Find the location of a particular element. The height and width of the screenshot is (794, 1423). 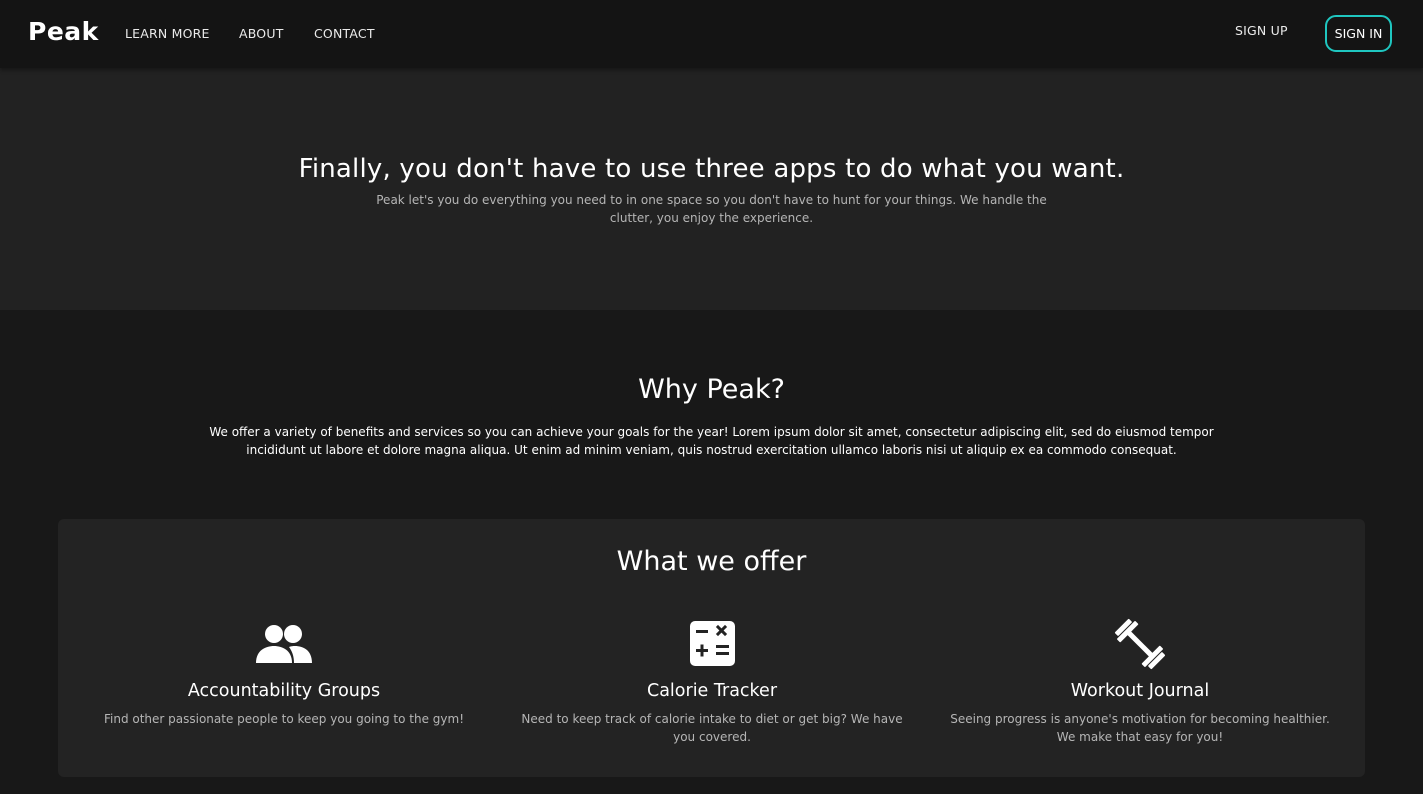

brand-logo: Peak is located at coordinates (63, 31).